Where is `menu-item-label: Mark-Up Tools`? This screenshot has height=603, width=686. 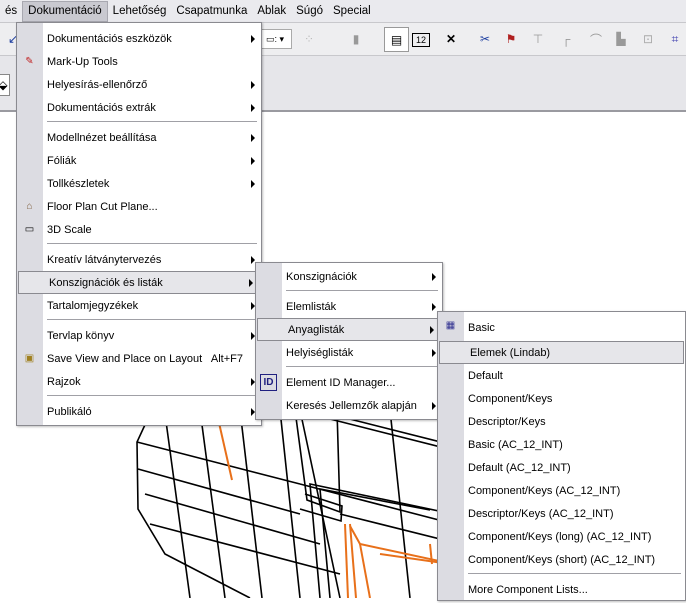 menu-item-label: Mark-Up Tools is located at coordinates (82, 61).